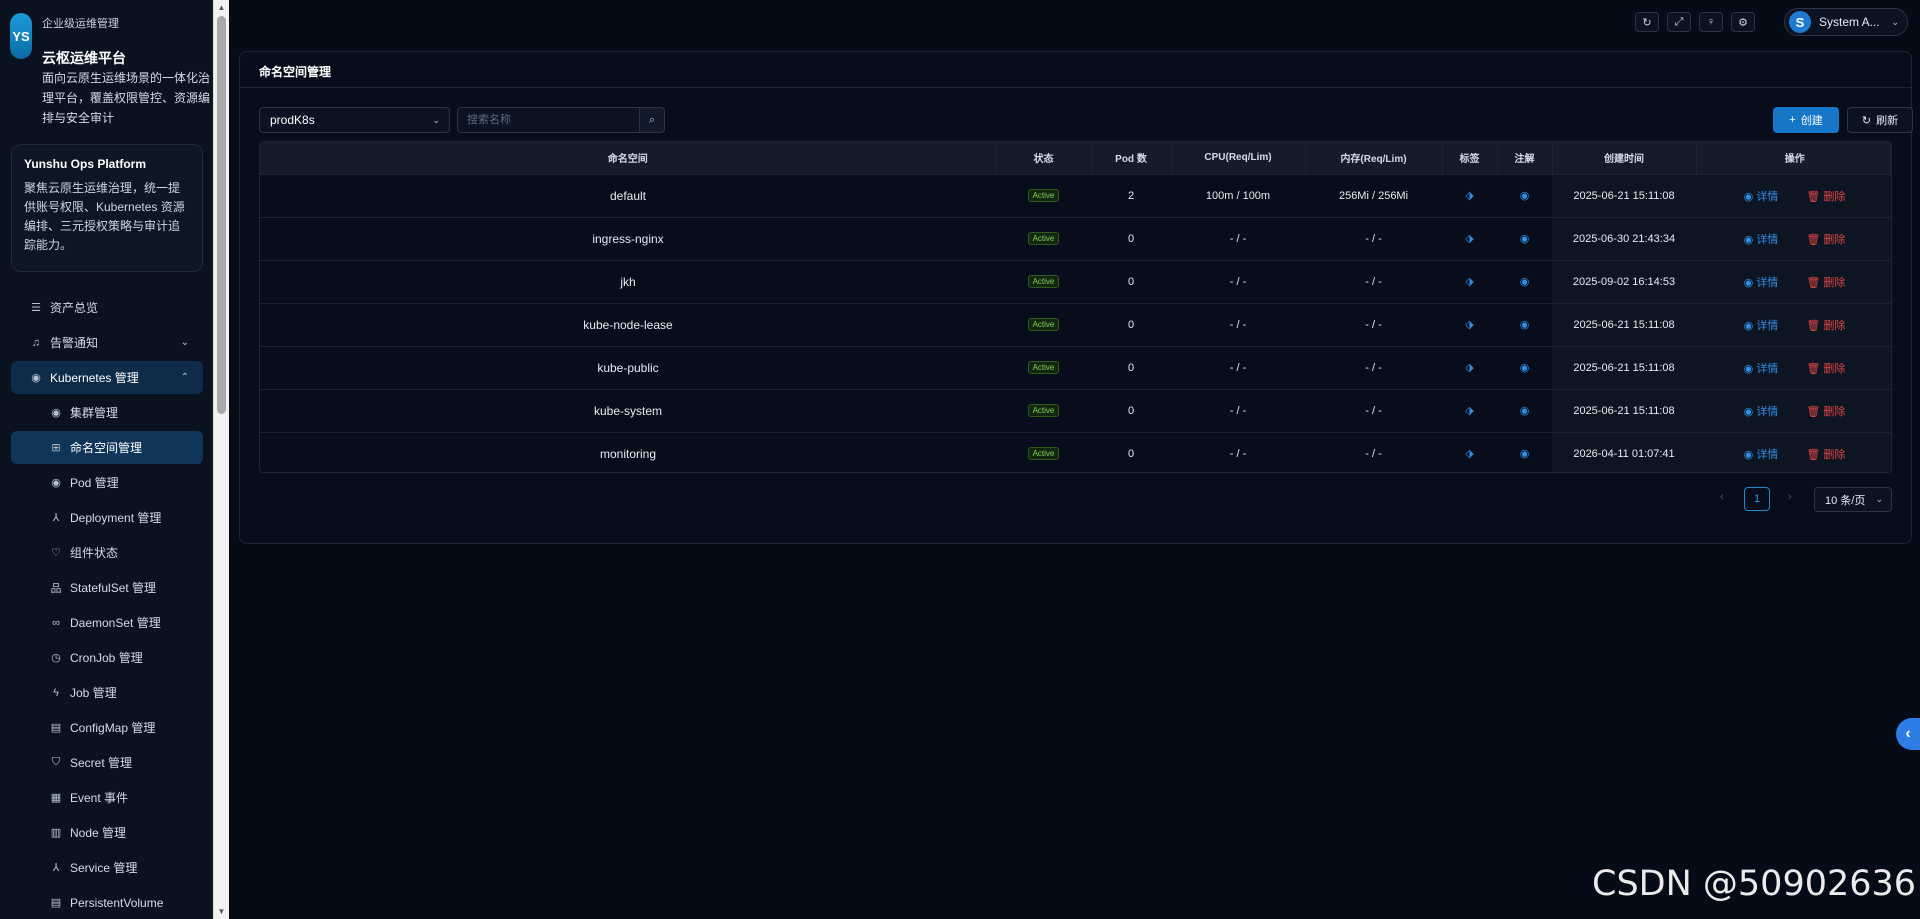 This screenshot has height=919, width=1920. I want to click on event-icon: ▦, so click(56, 798).